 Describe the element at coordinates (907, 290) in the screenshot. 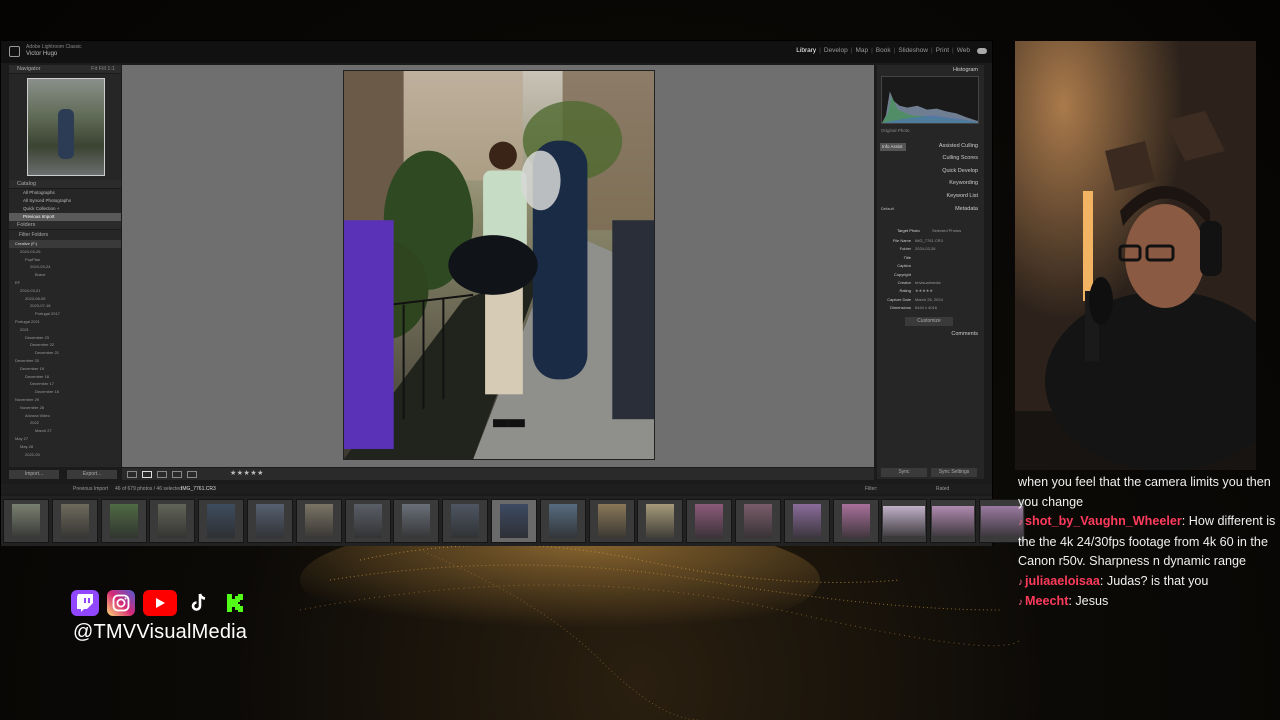

I see `metadata-row: Rating ★★★★★` at that location.